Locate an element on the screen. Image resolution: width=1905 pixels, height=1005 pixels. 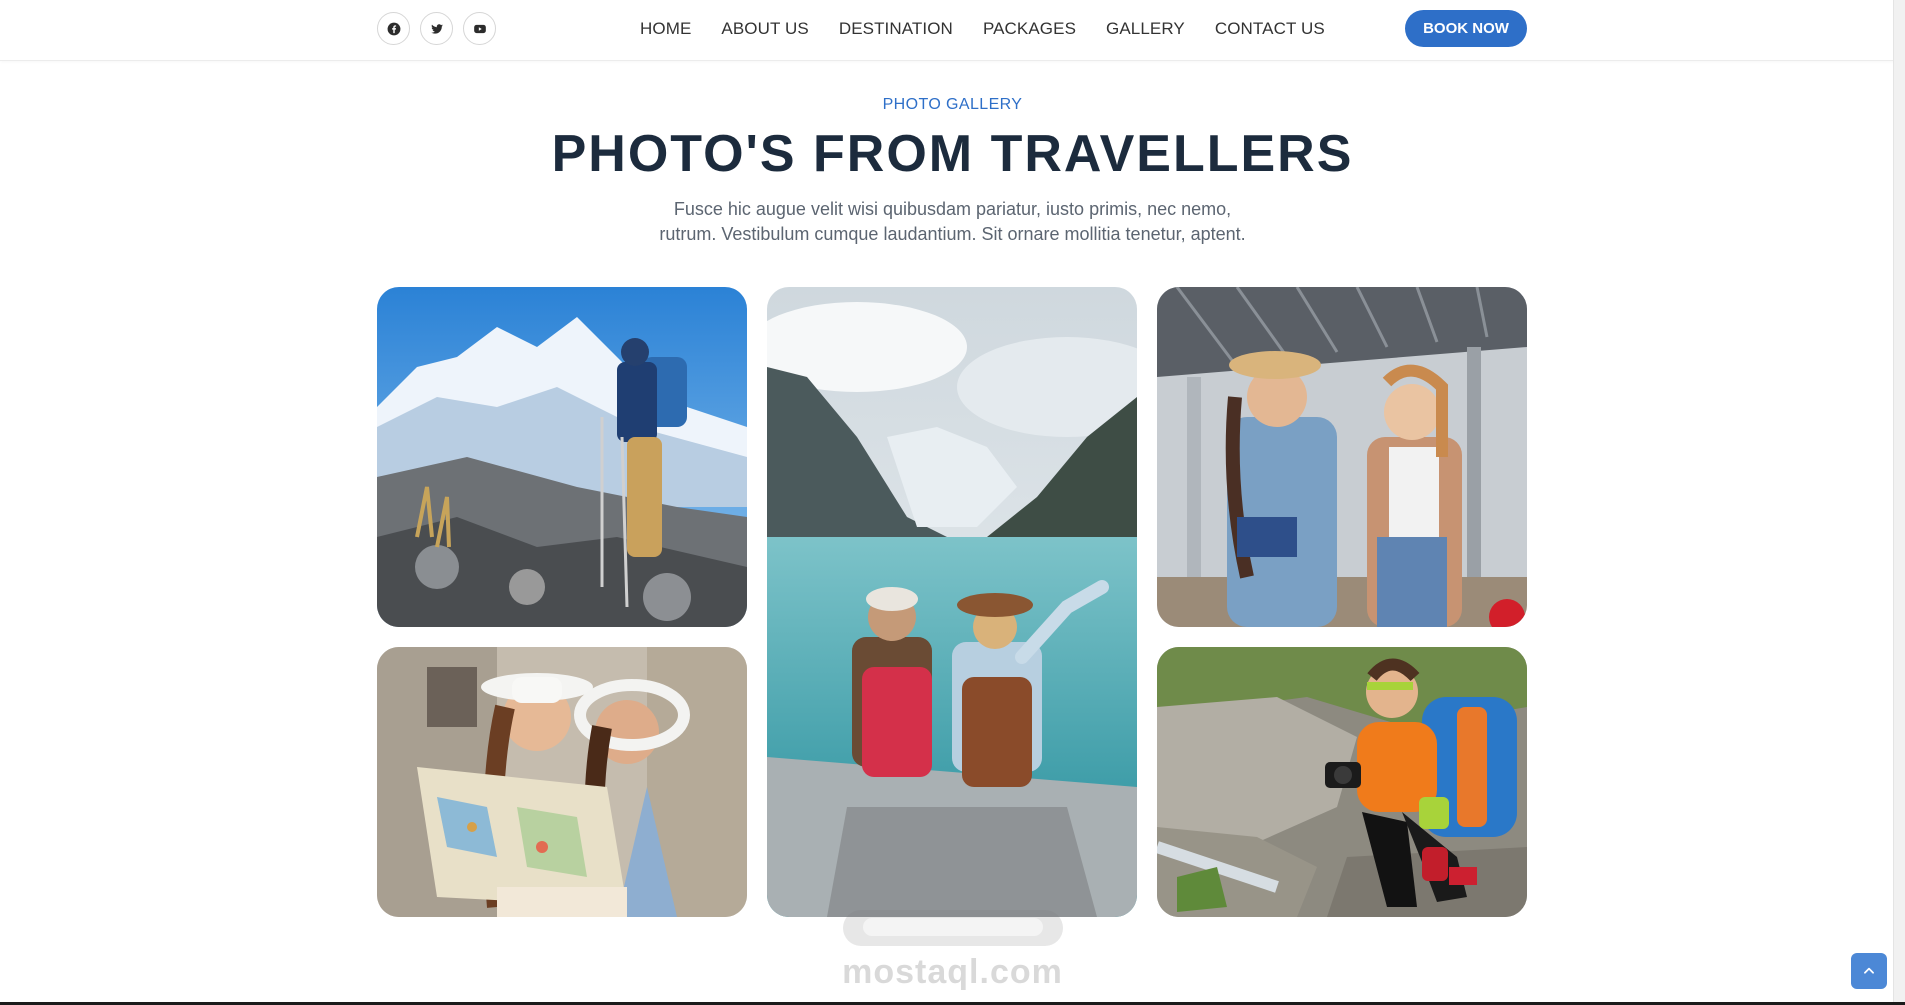
women-map-image is located at coordinates (562, 782).